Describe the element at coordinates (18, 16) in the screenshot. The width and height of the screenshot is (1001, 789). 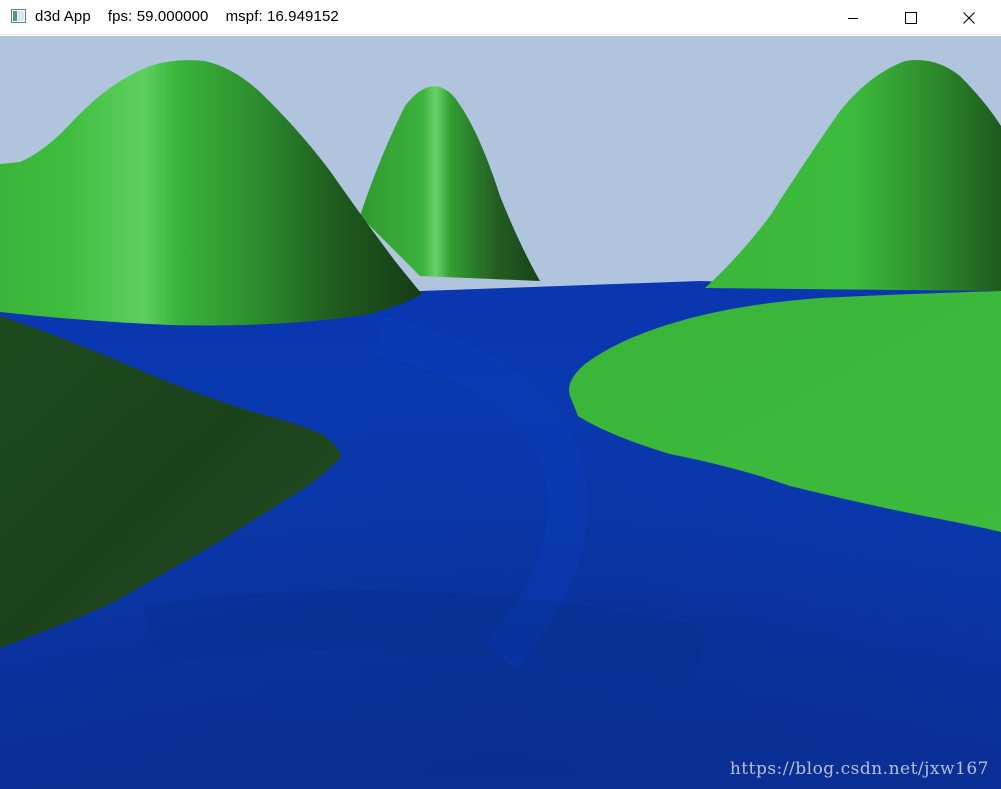
I see `app-icon` at that location.